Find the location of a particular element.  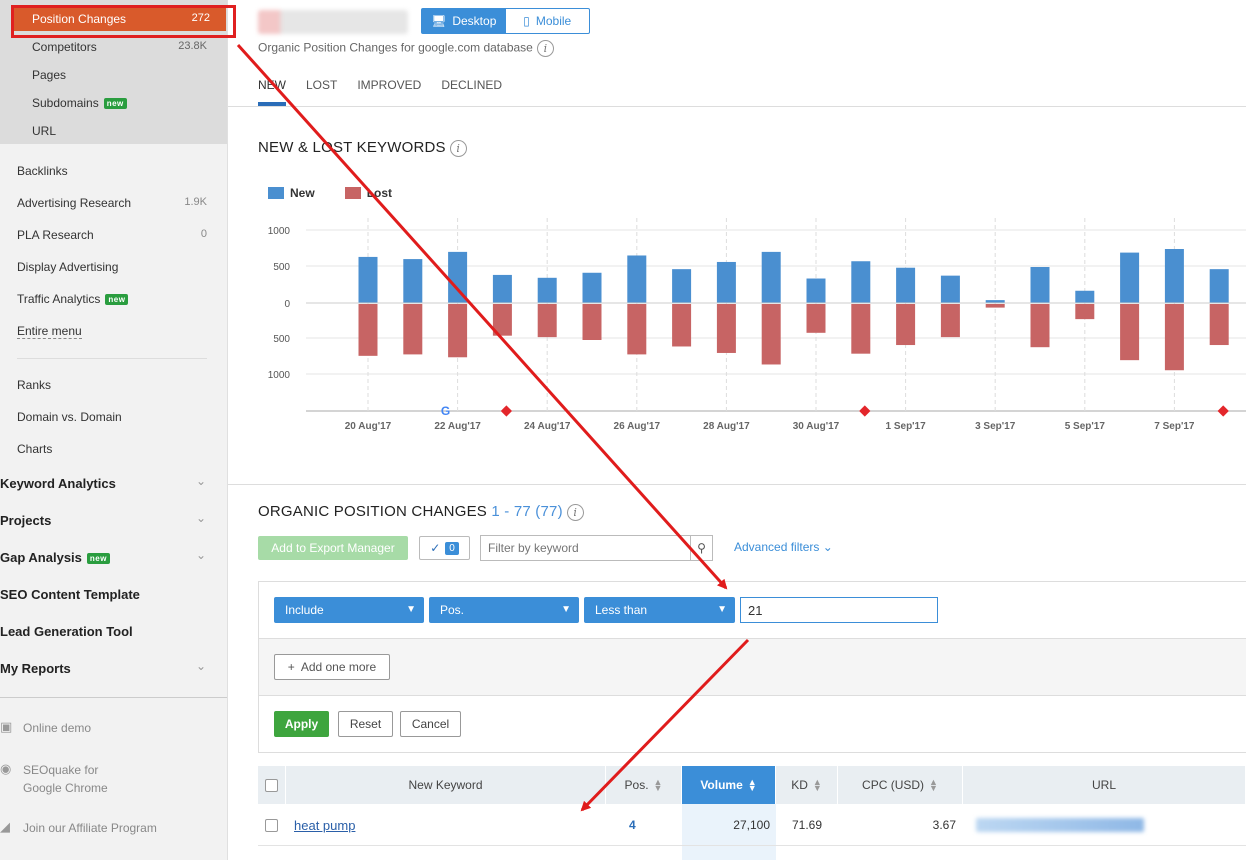

cpc-value: 3.67 is located at coordinates (944, 825).